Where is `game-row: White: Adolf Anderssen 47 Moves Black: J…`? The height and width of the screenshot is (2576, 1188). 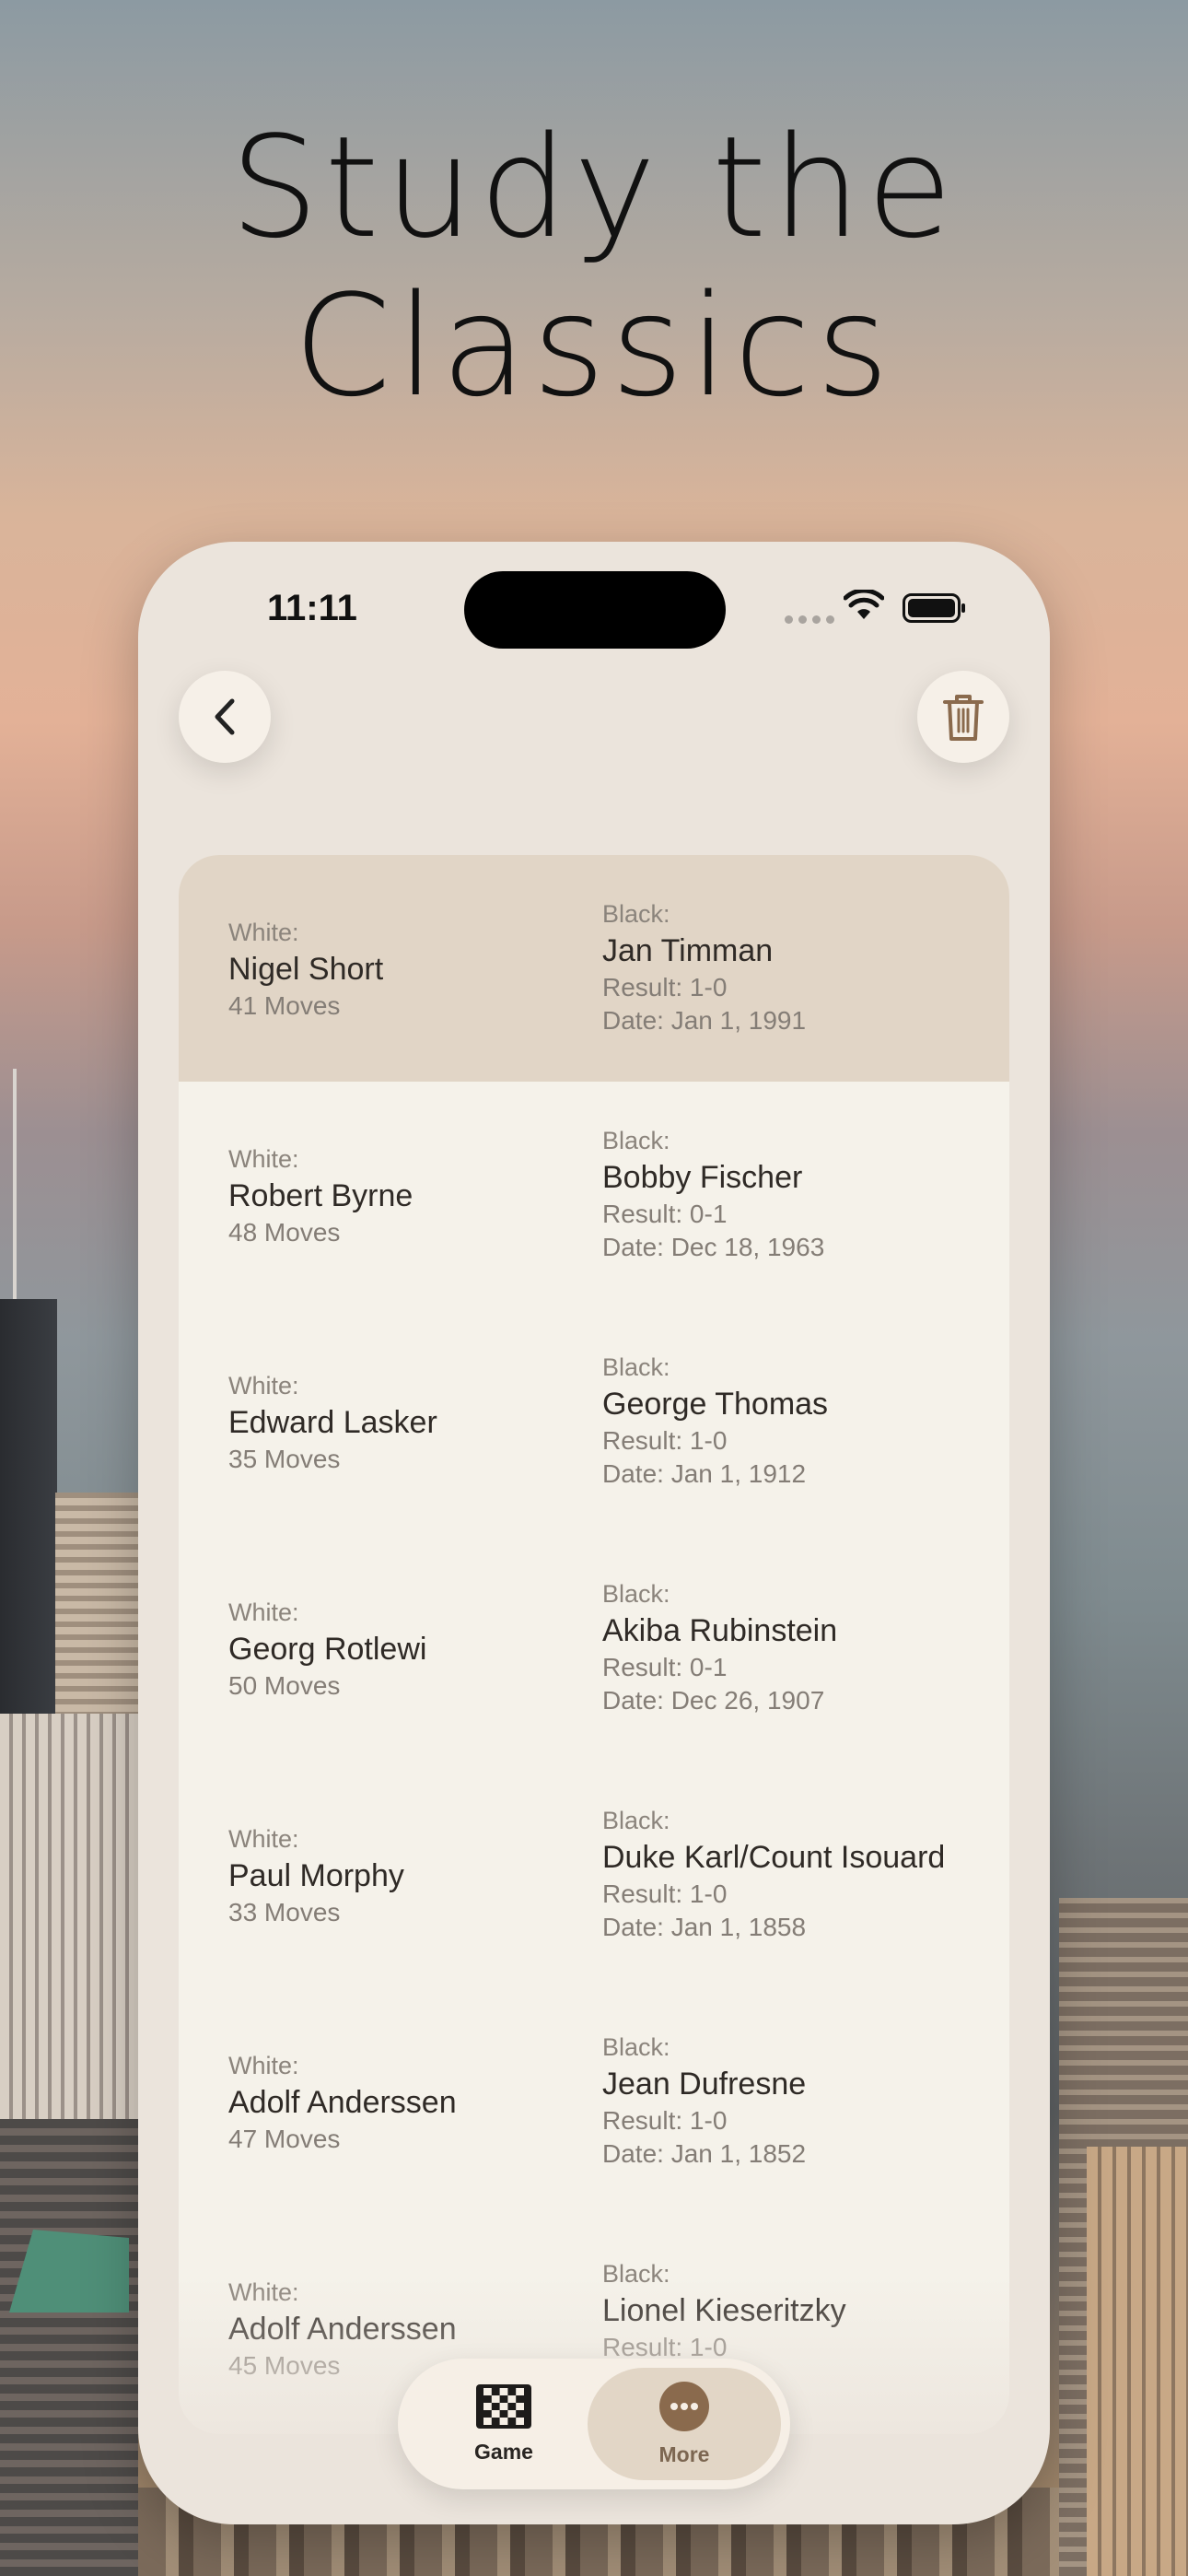 game-row: White: Adolf Anderssen 47 Moves Black: J… is located at coordinates (594, 2101).